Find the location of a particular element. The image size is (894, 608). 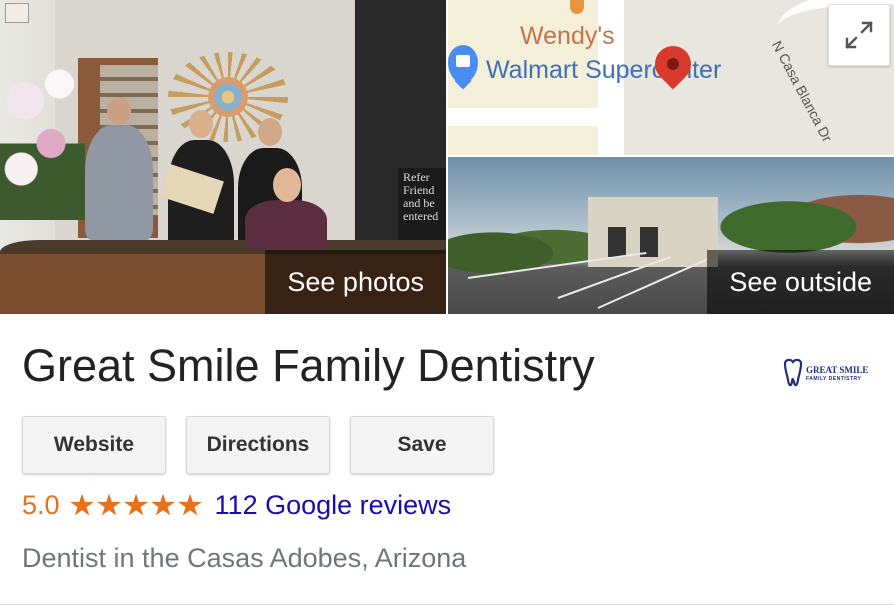

wendys-pin-icon is located at coordinates (577, 7).